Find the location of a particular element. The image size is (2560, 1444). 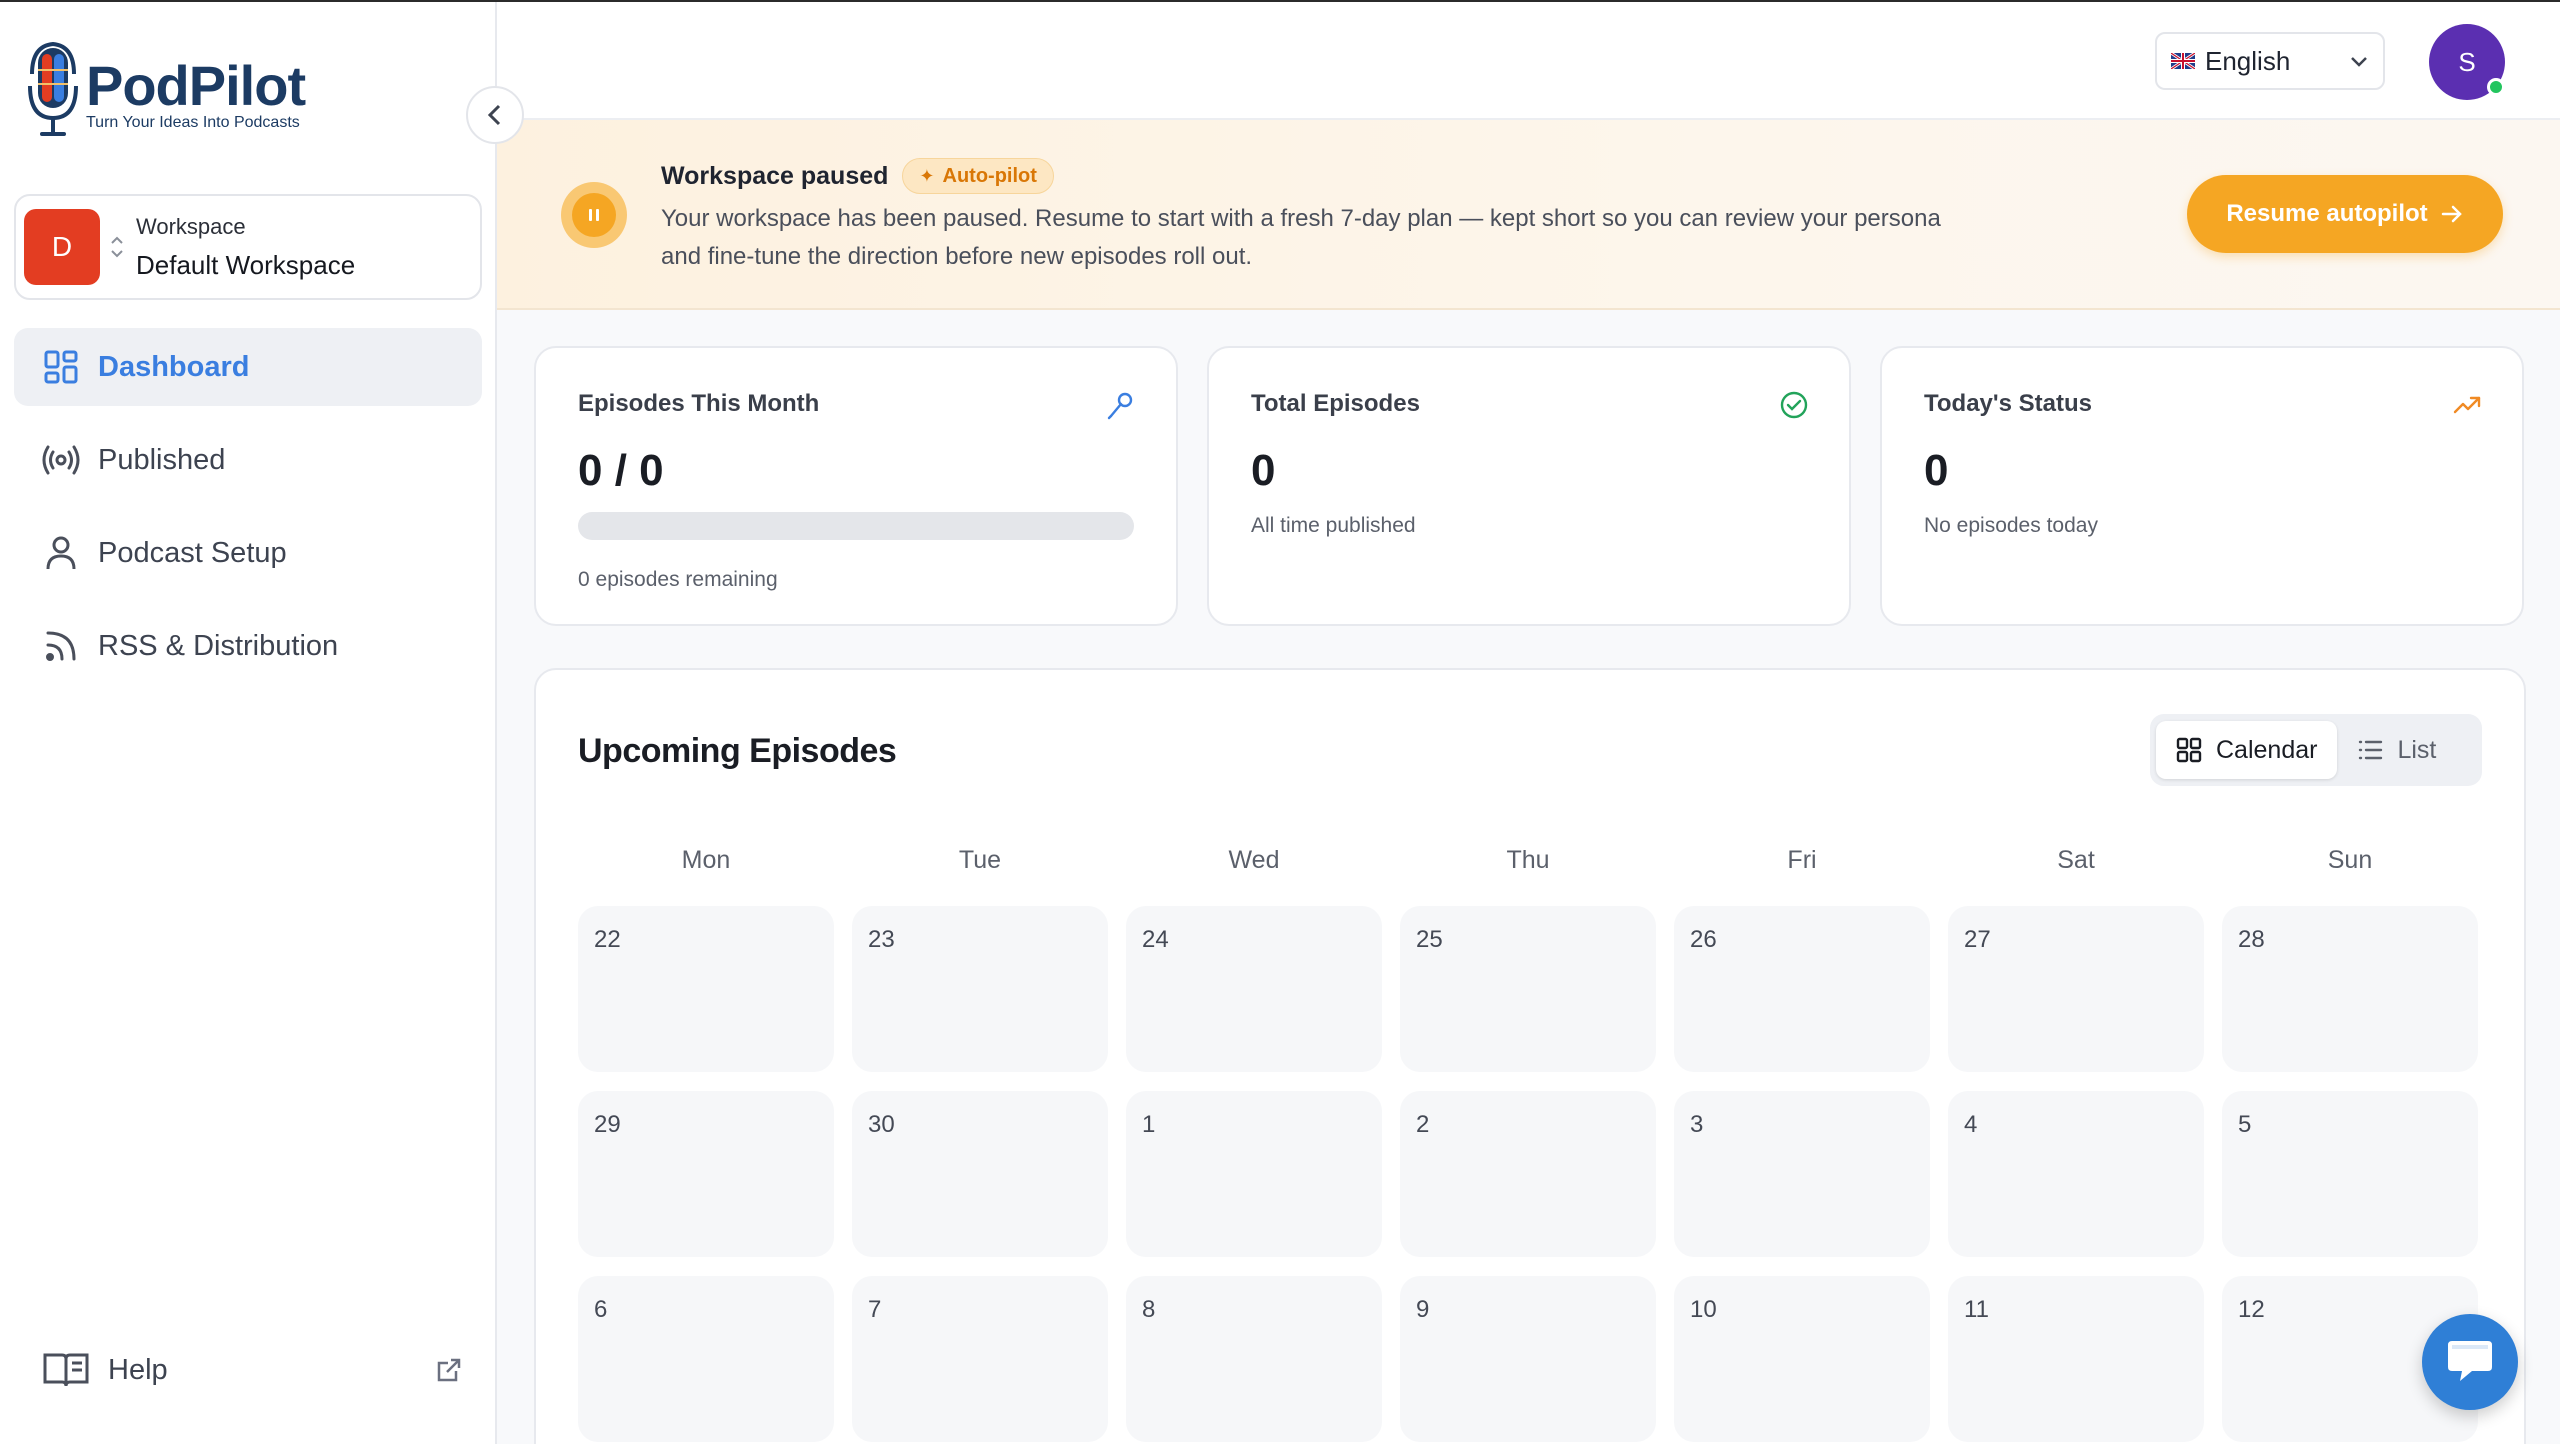

stat-value: 0 is located at coordinates (1263, 470).